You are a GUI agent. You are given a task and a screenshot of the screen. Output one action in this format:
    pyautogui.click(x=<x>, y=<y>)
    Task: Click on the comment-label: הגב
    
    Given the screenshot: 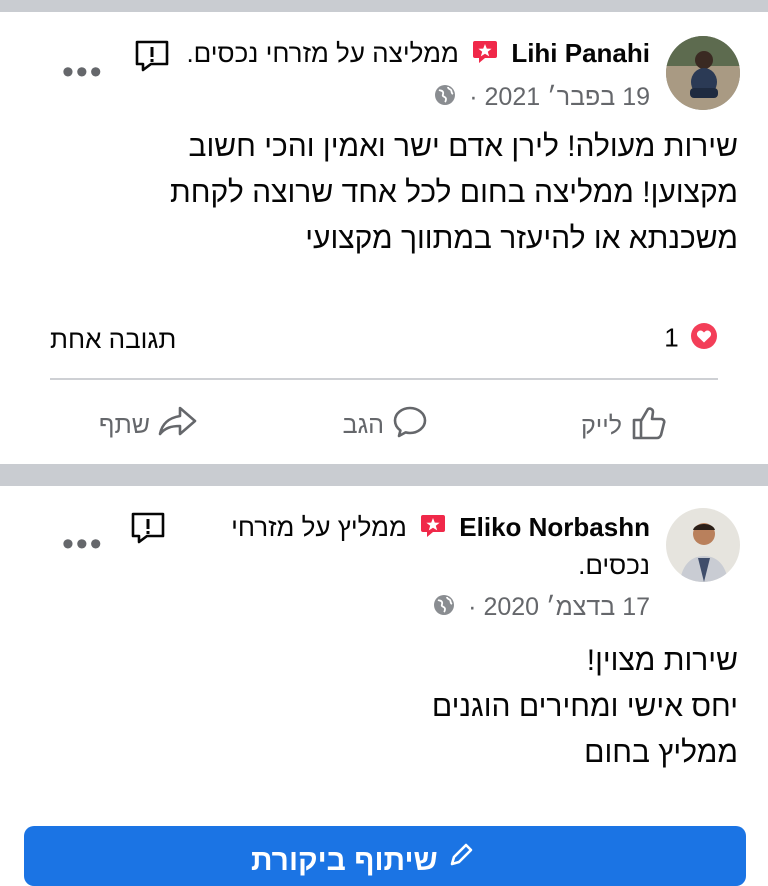 What is the action you would take?
    pyautogui.click(x=363, y=425)
    